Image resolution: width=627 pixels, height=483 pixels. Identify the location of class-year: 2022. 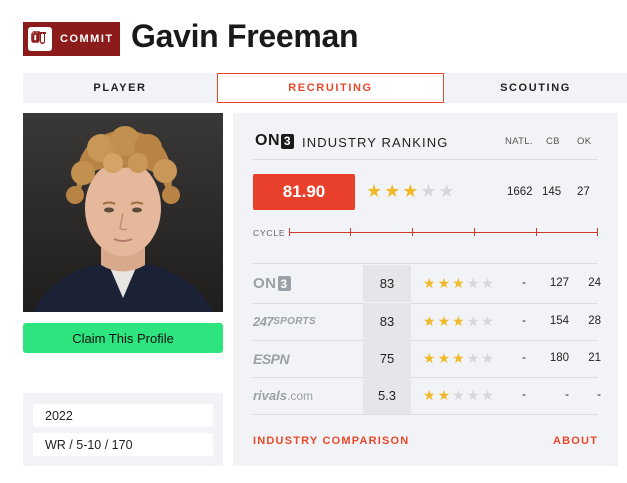
(123, 415).